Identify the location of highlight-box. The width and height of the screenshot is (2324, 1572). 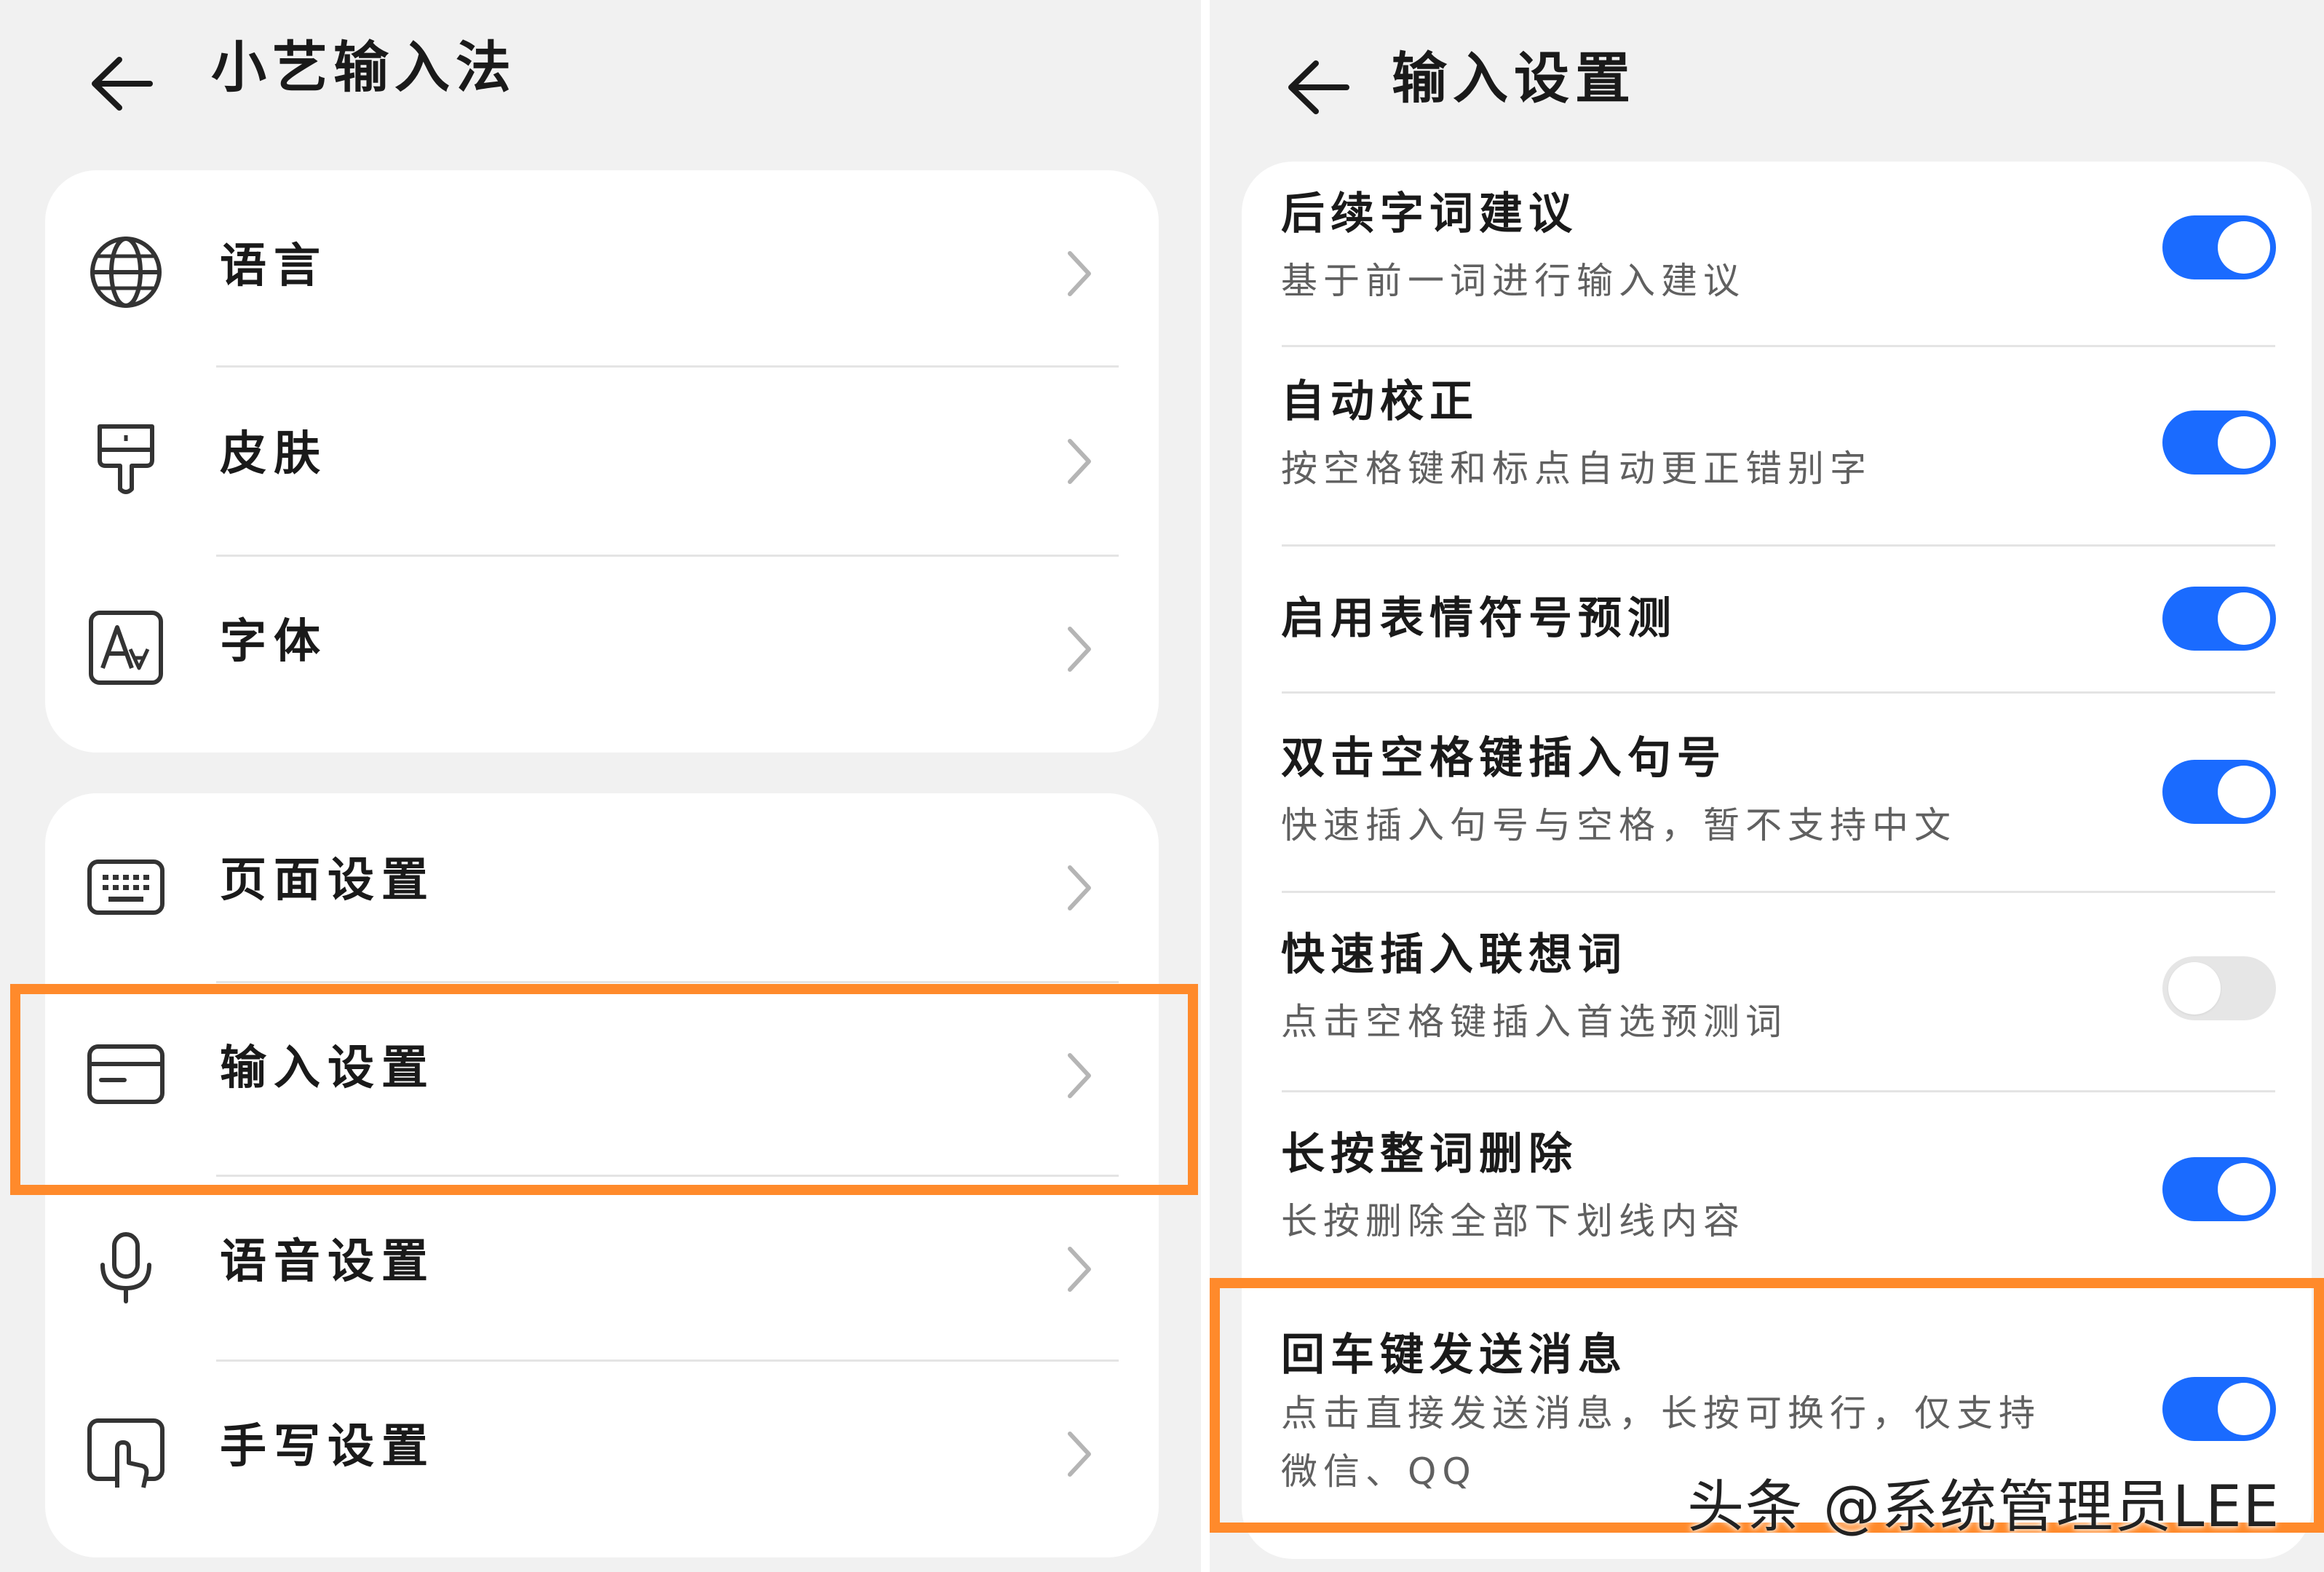
(604, 1089).